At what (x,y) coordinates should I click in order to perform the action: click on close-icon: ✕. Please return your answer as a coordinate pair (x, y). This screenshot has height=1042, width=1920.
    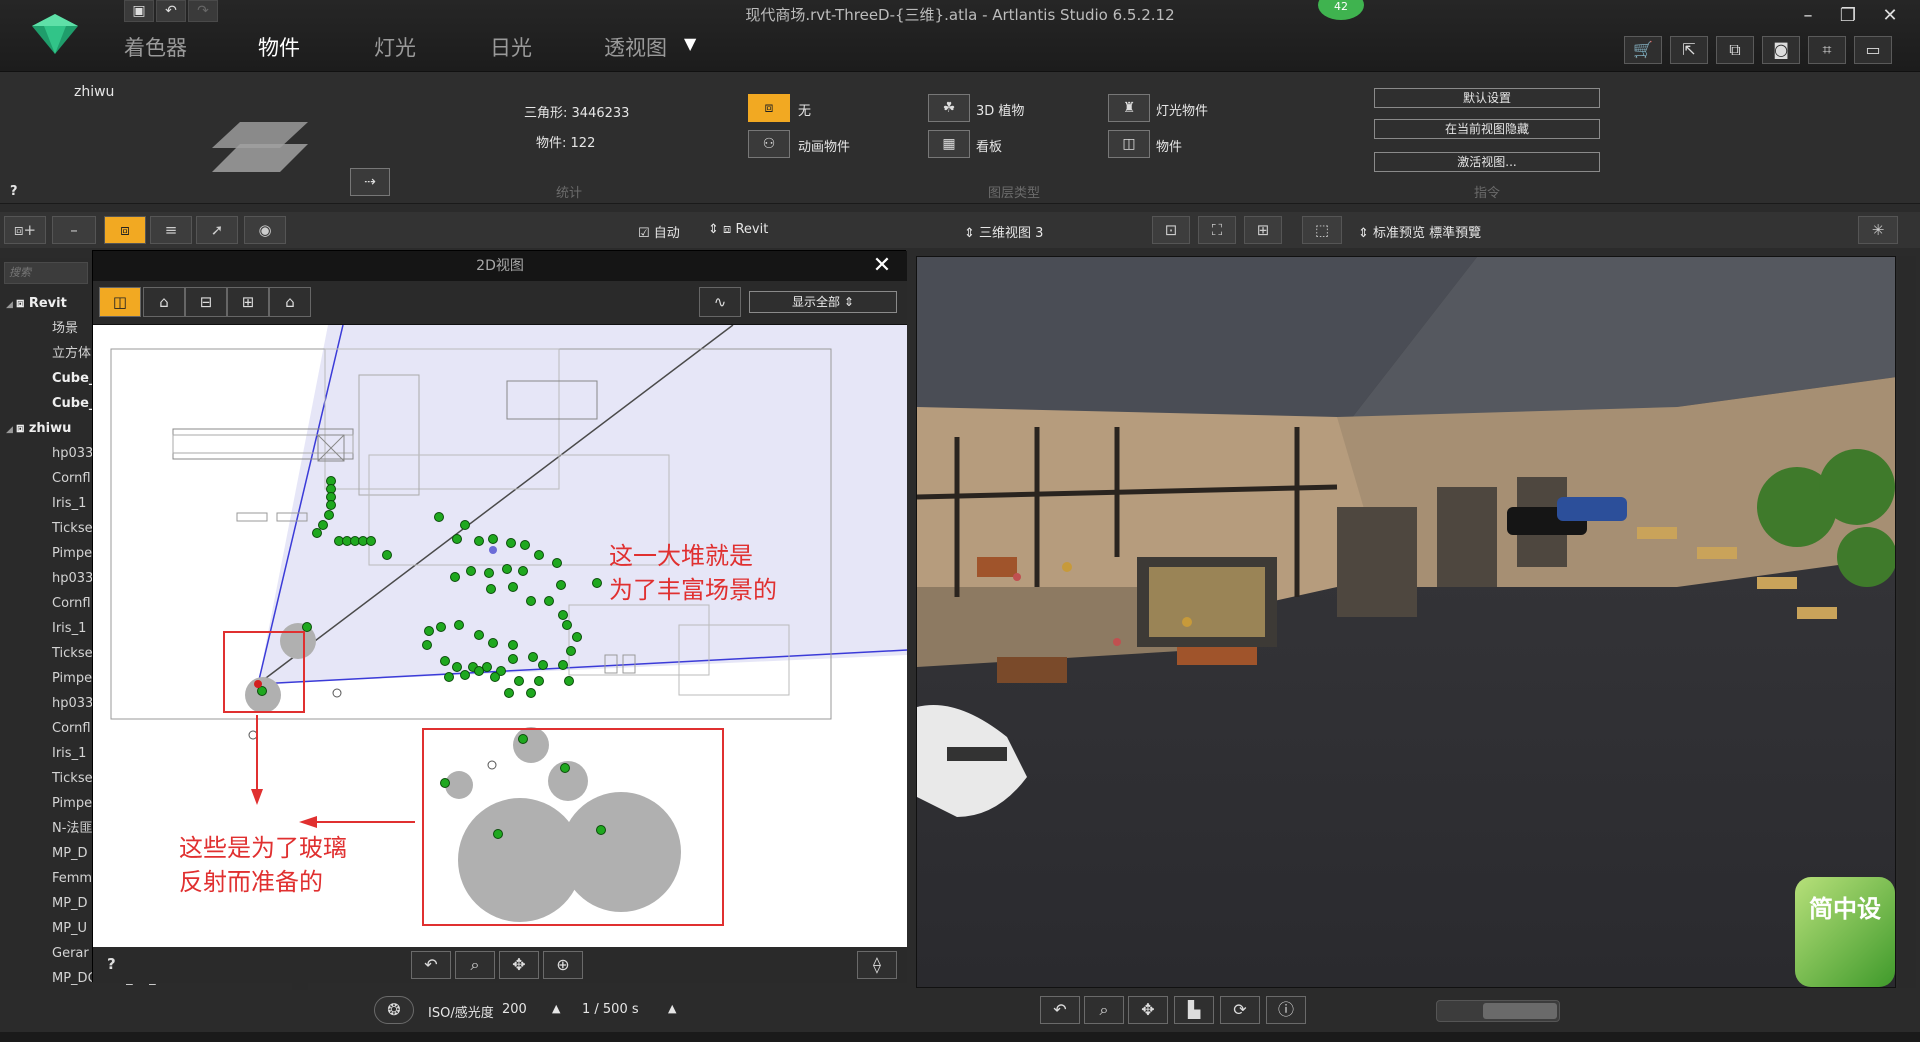
    Looking at the image, I should click on (882, 266).